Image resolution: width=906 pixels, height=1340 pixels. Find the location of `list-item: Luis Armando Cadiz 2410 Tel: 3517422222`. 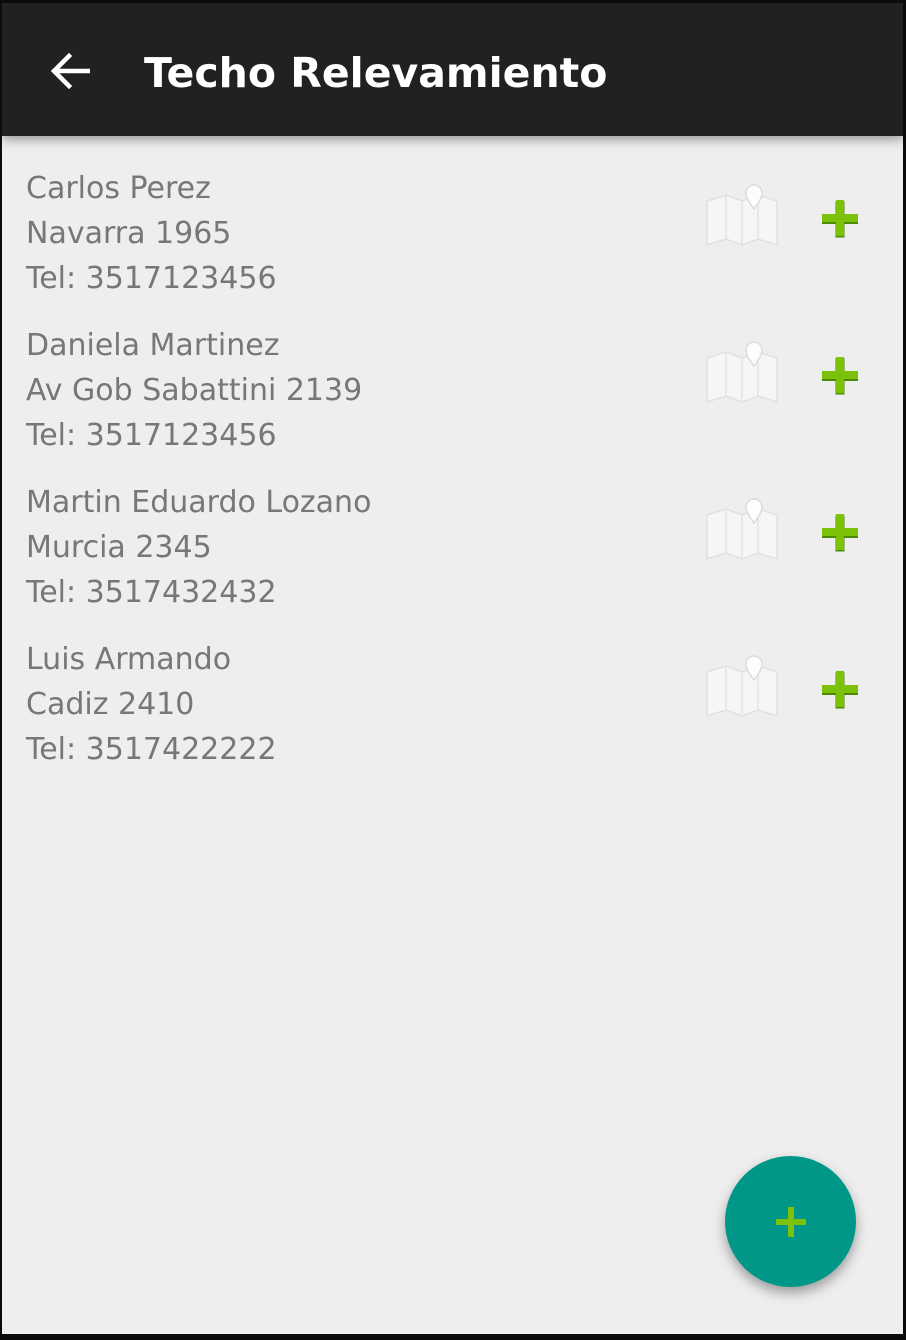

list-item: Luis Armando Cadiz 2410 Tel: 3517422222 is located at coordinates (452, 715).